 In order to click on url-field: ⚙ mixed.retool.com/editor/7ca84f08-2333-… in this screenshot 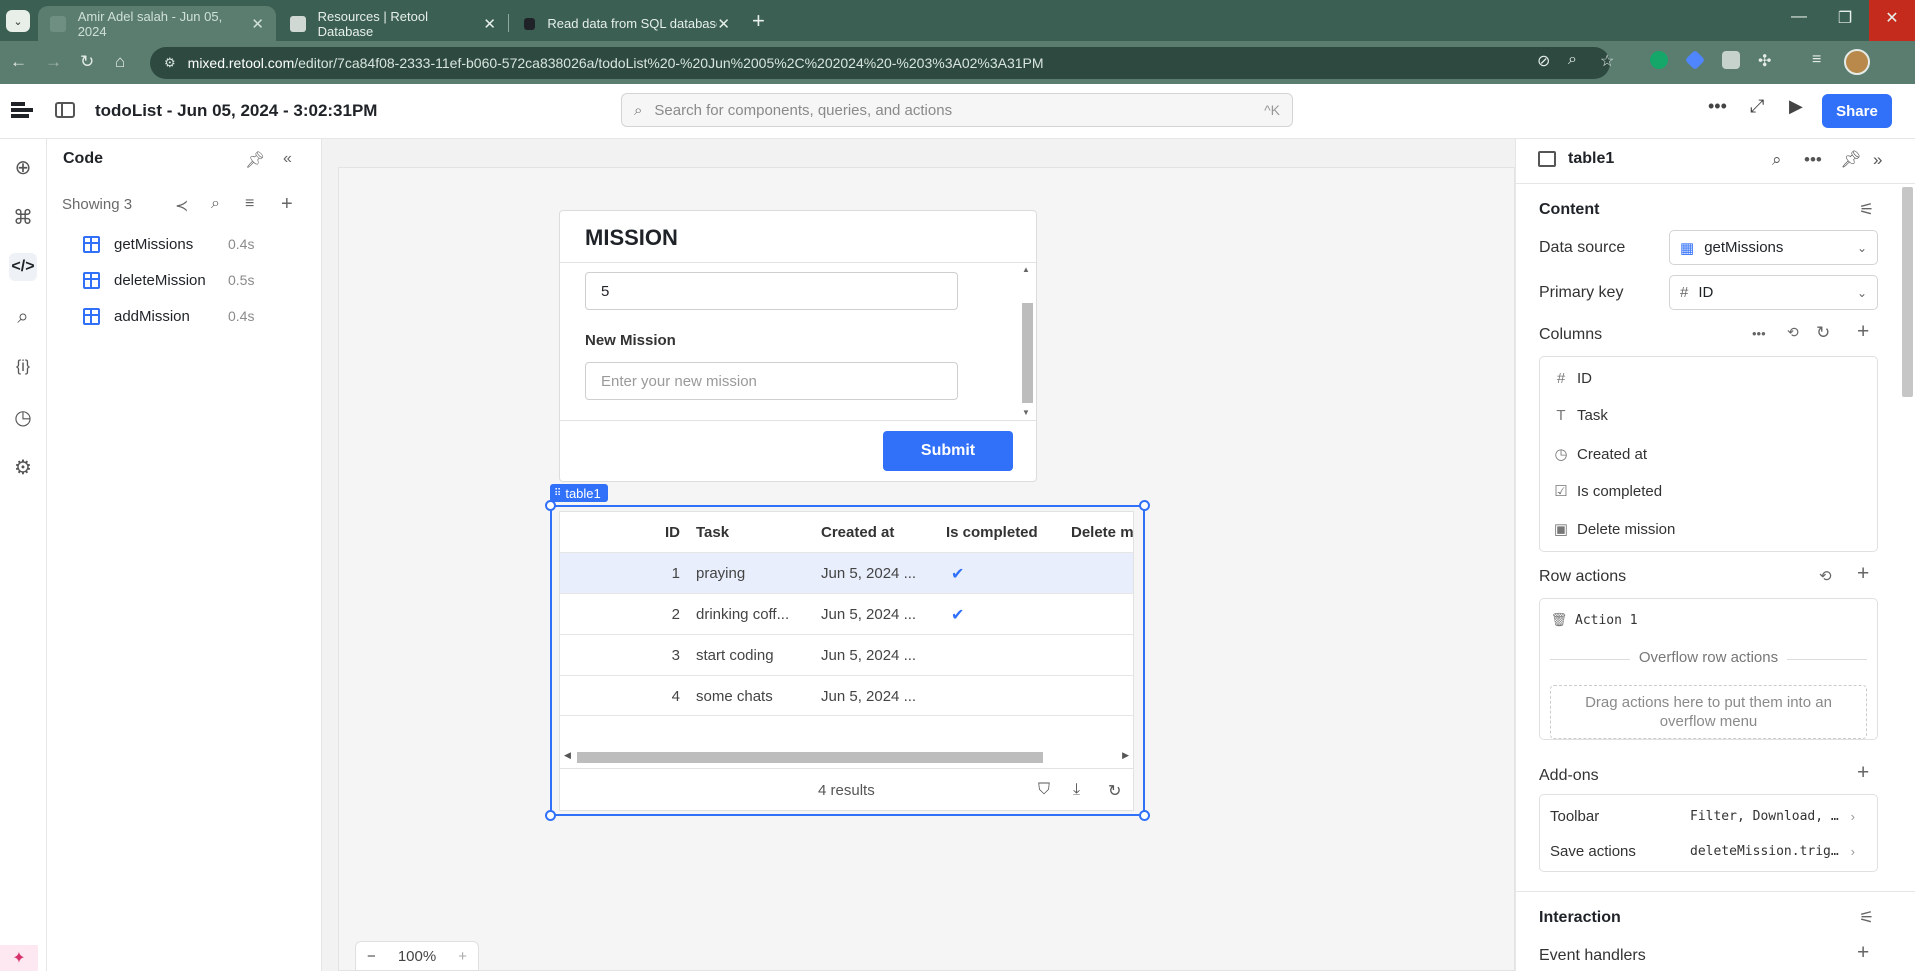, I will do `click(880, 63)`.